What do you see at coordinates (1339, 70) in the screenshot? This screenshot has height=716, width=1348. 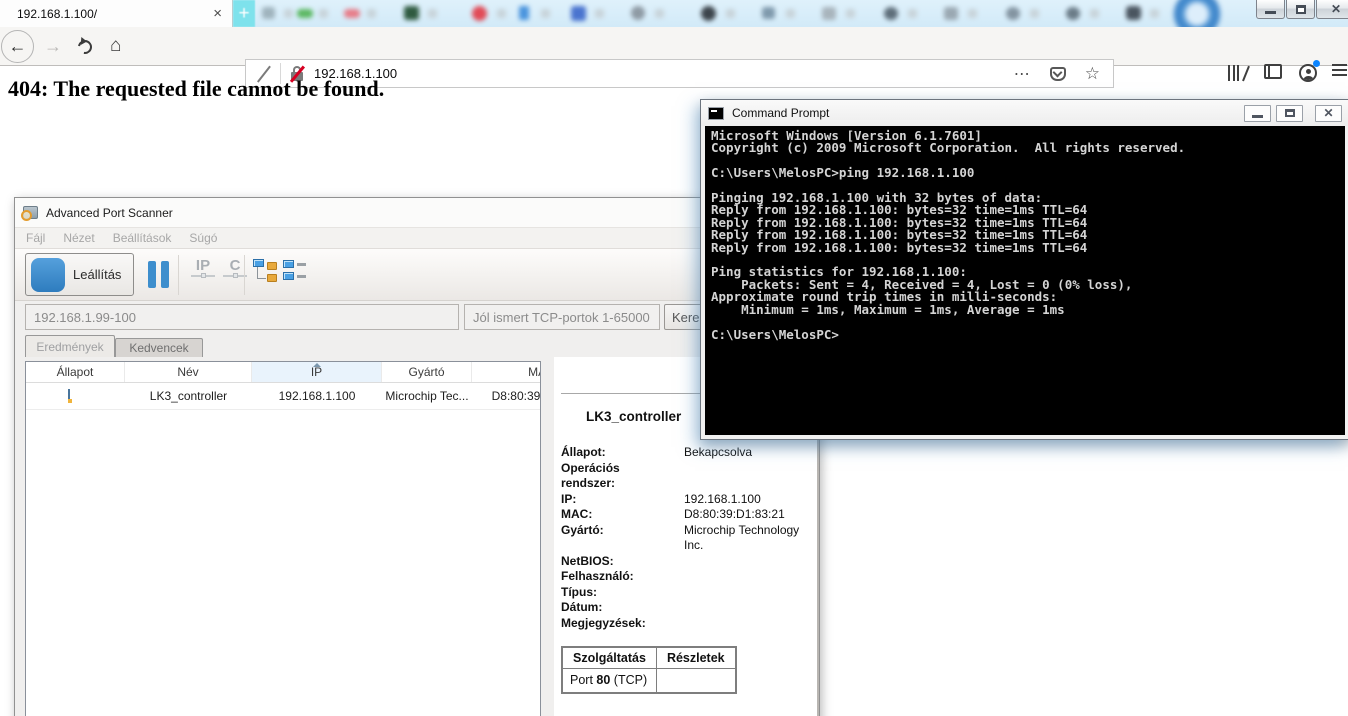 I see `menu-icon` at bounding box center [1339, 70].